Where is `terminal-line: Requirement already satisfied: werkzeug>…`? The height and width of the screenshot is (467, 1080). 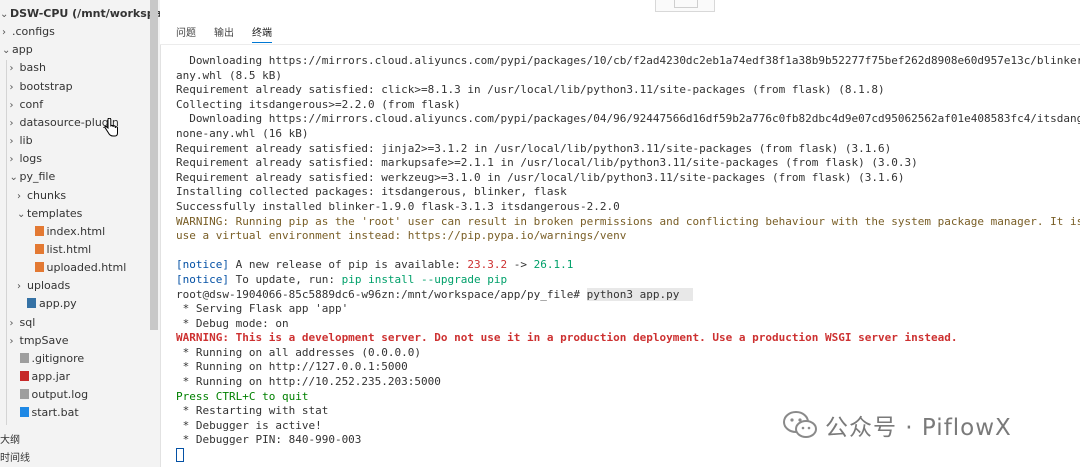
terminal-line: Requirement already satisfied: werkzeug>… is located at coordinates (628, 178).